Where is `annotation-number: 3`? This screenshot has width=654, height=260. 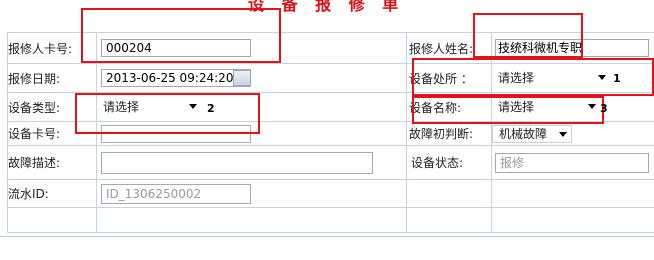 annotation-number: 3 is located at coordinates (604, 108).